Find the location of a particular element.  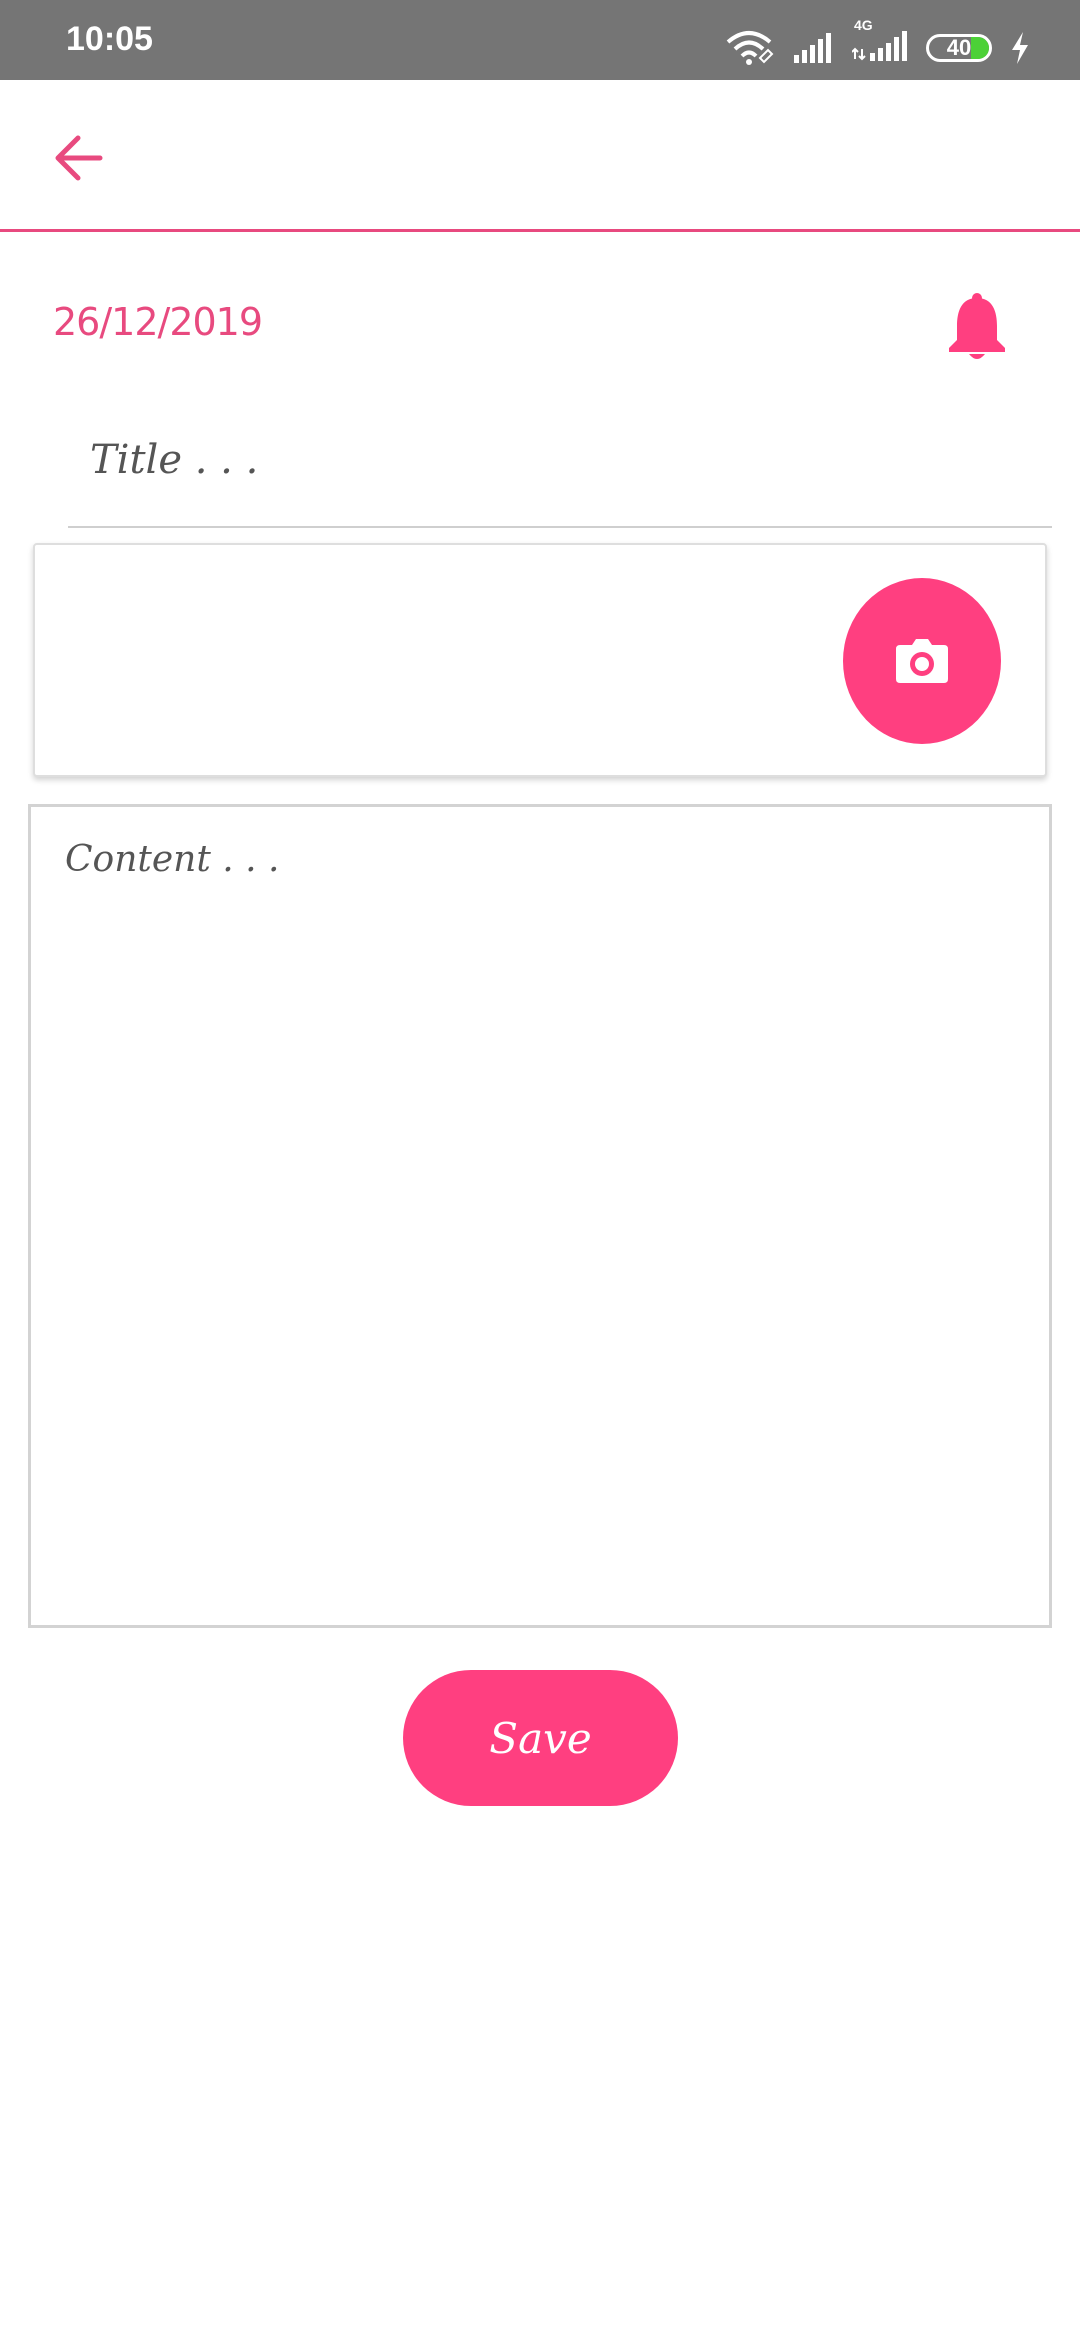

title-field is located at coordinates (560, 464).